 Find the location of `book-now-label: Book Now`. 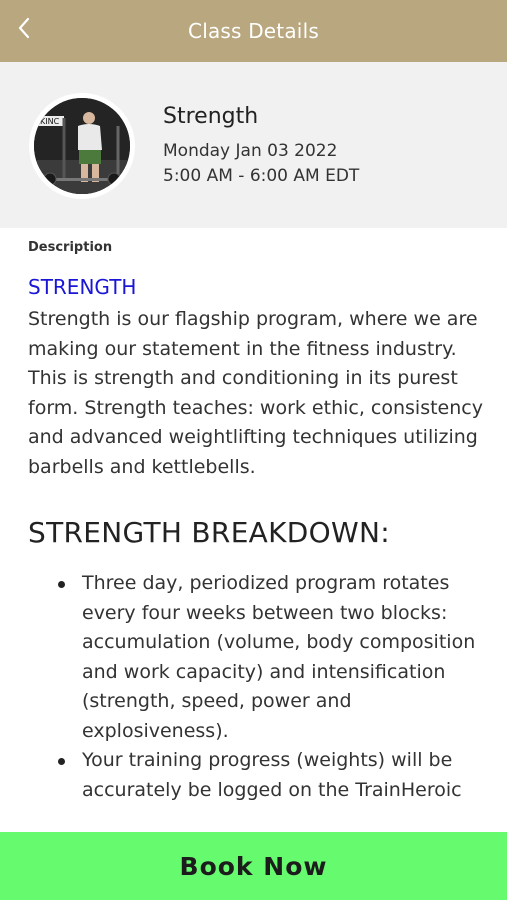

book-now-label: Book Now is located at coordinates (253, 866).